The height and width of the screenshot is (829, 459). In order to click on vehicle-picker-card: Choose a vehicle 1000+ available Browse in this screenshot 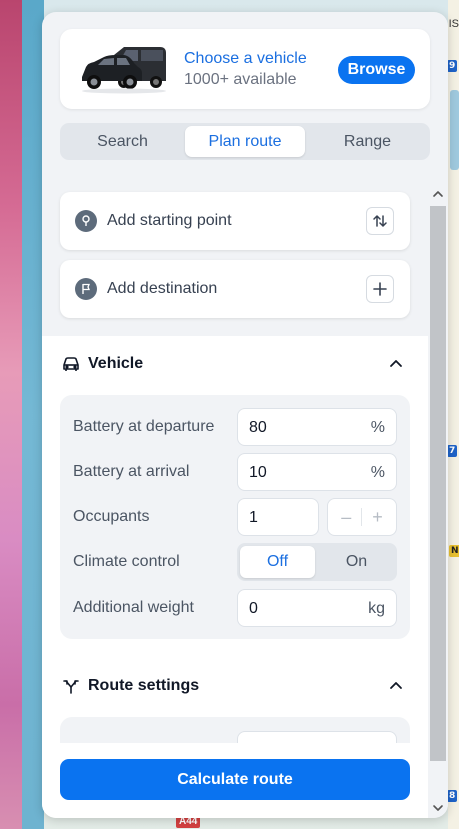, I will do `click(245, 69)`.